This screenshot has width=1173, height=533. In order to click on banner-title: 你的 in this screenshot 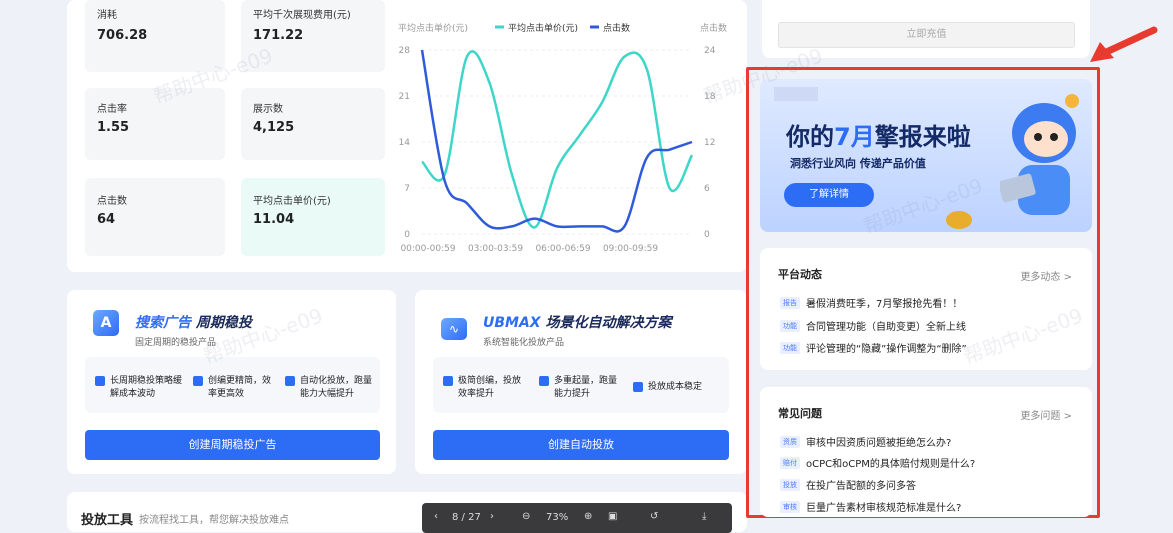, I will do `click(810, 137)`.